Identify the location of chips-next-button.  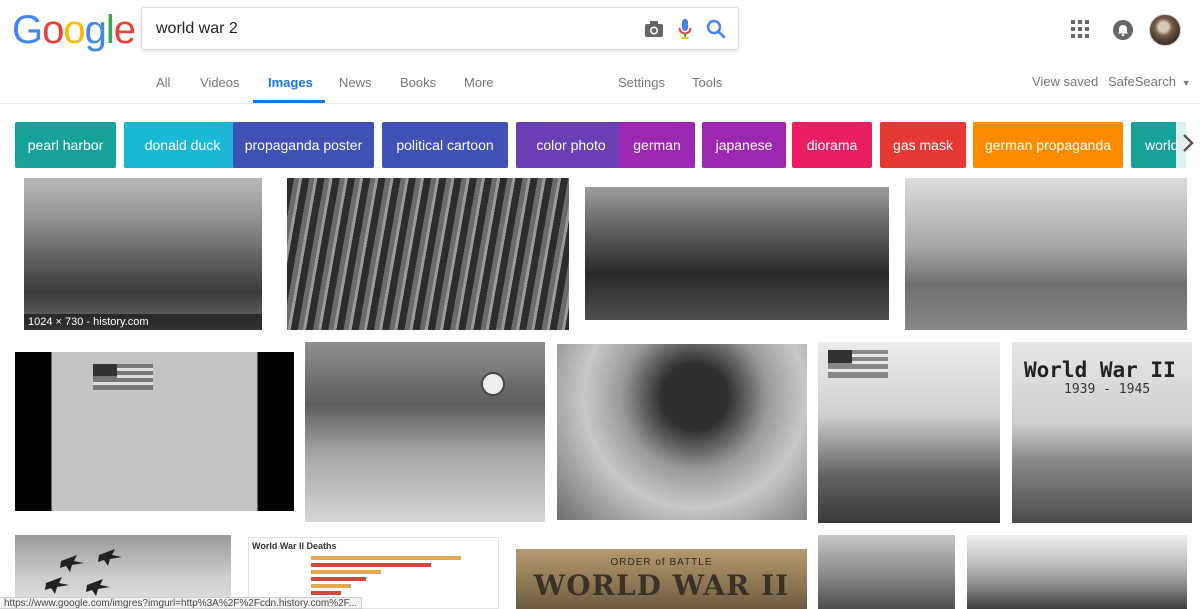
(1188, 145).